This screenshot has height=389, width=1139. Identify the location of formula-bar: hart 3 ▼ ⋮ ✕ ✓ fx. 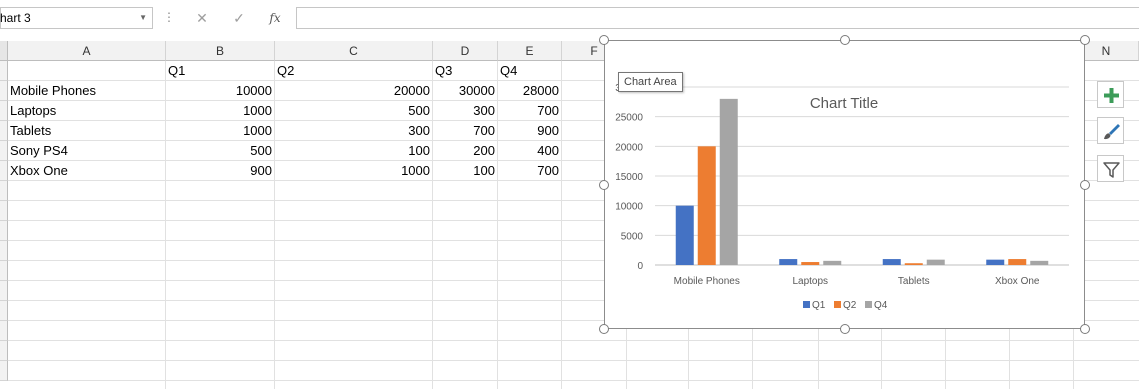
(569, 18).